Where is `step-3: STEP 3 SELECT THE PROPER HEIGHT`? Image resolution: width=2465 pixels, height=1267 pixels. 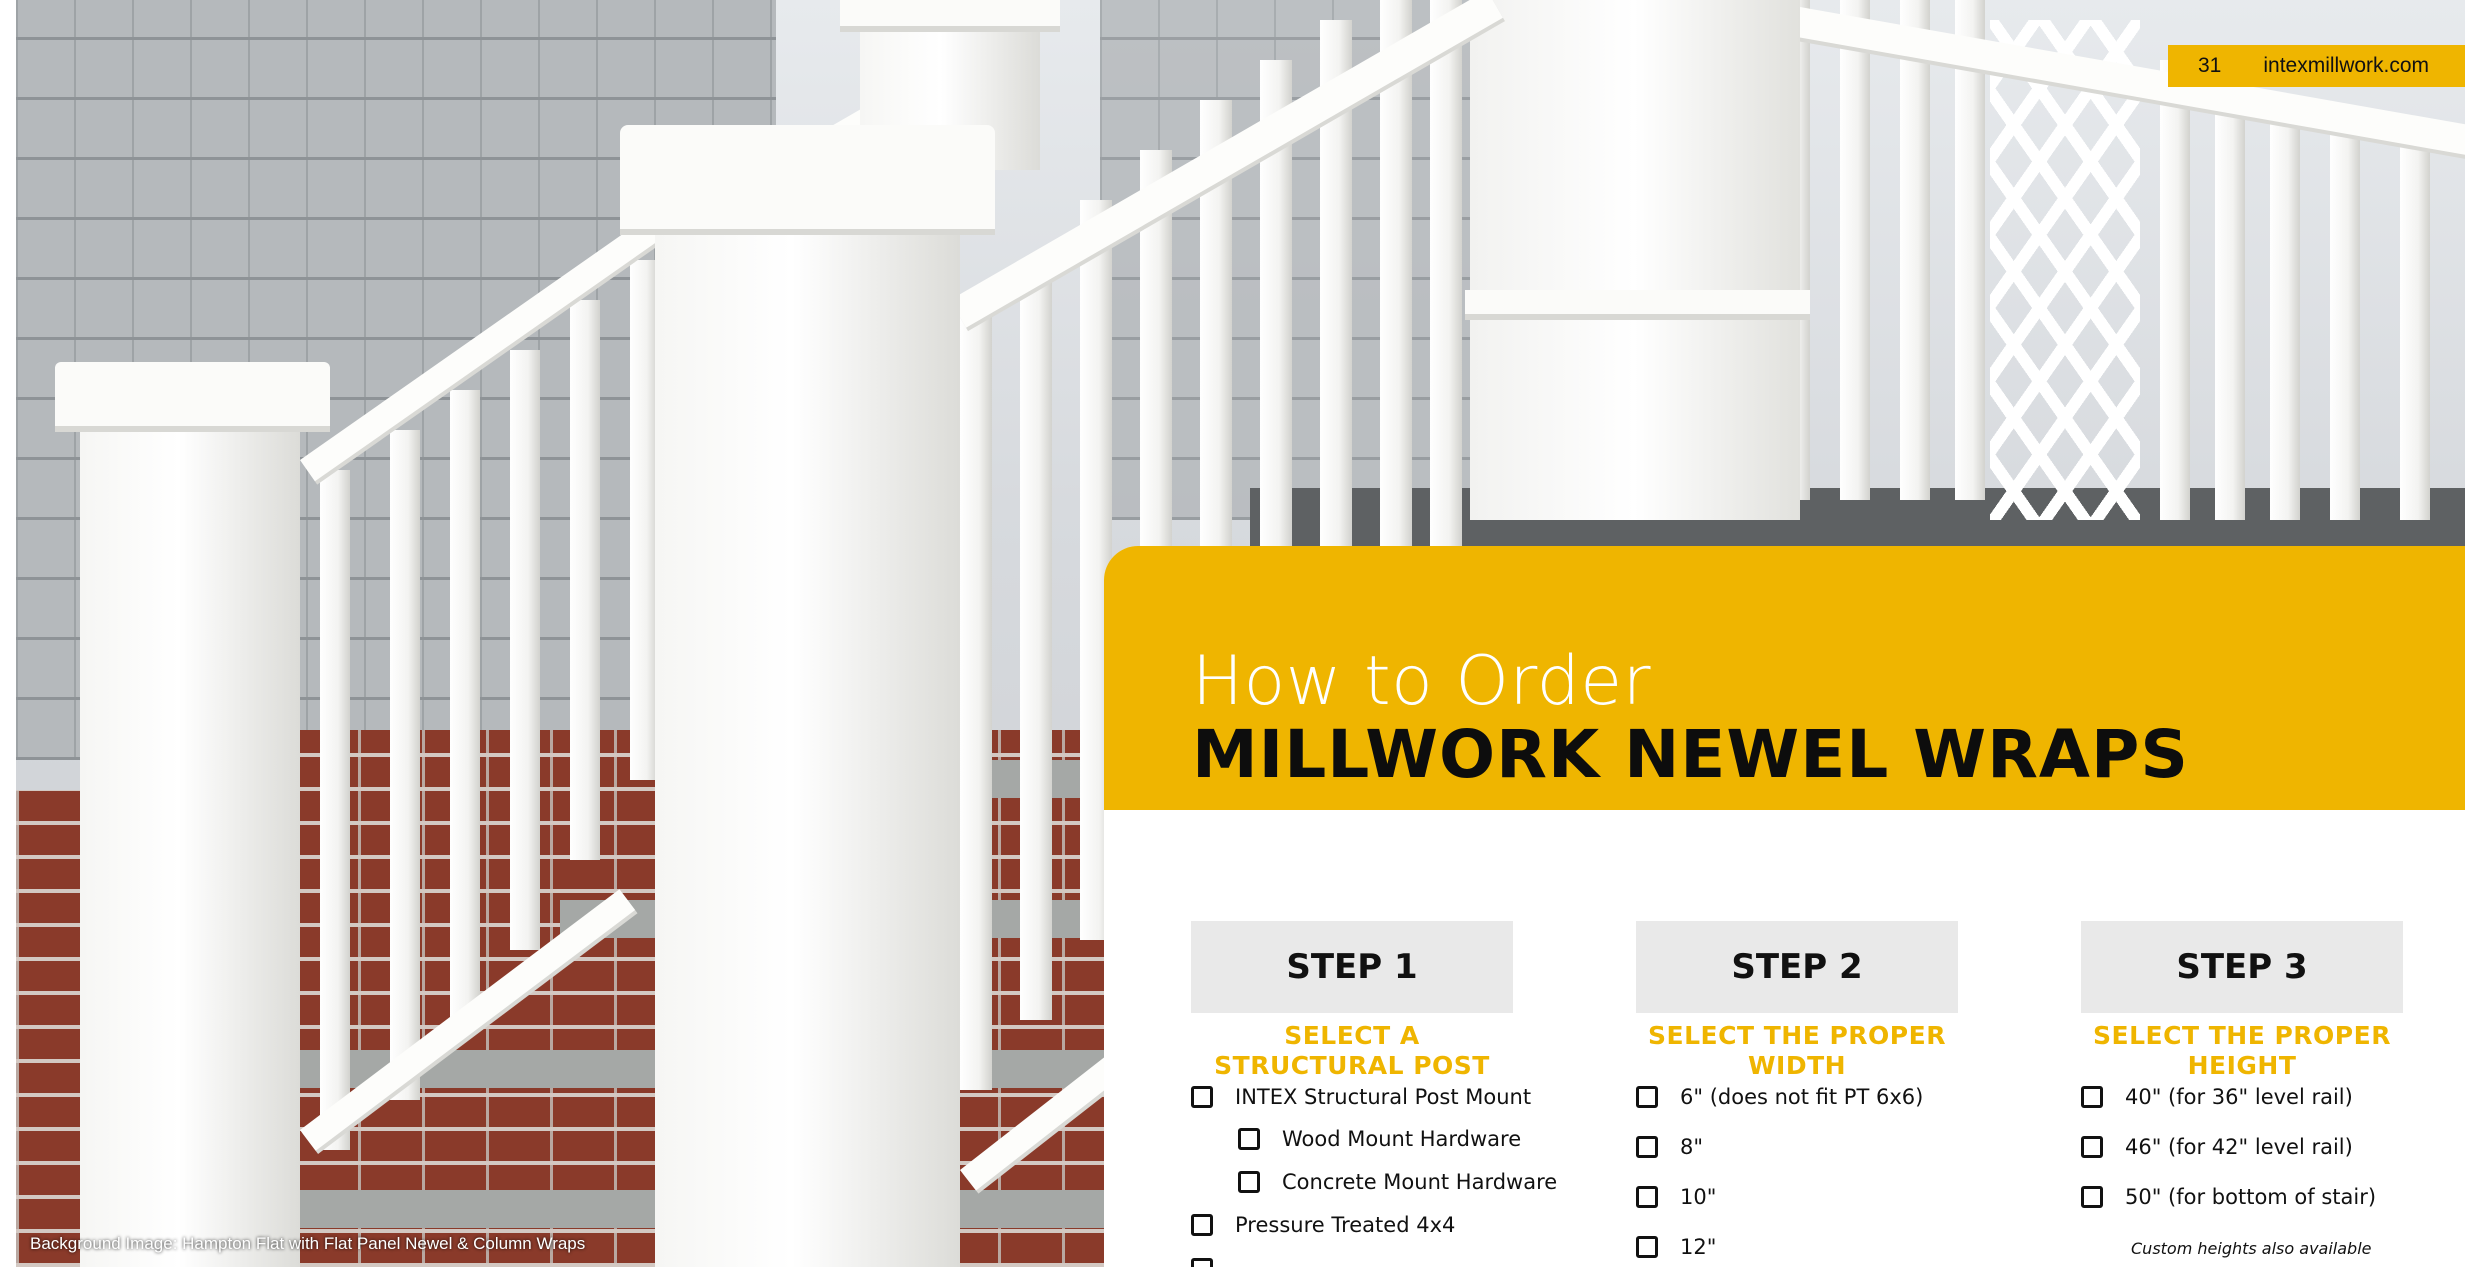 step-3: STEP 3 SELECT THE PROPER HEIGHT is located at coordinates (2242, 1001).